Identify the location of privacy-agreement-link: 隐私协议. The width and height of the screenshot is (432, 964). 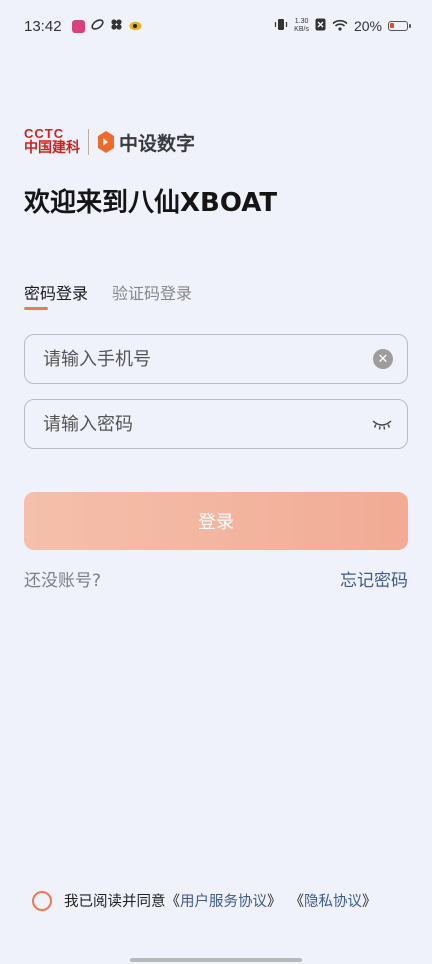
(333, 900).